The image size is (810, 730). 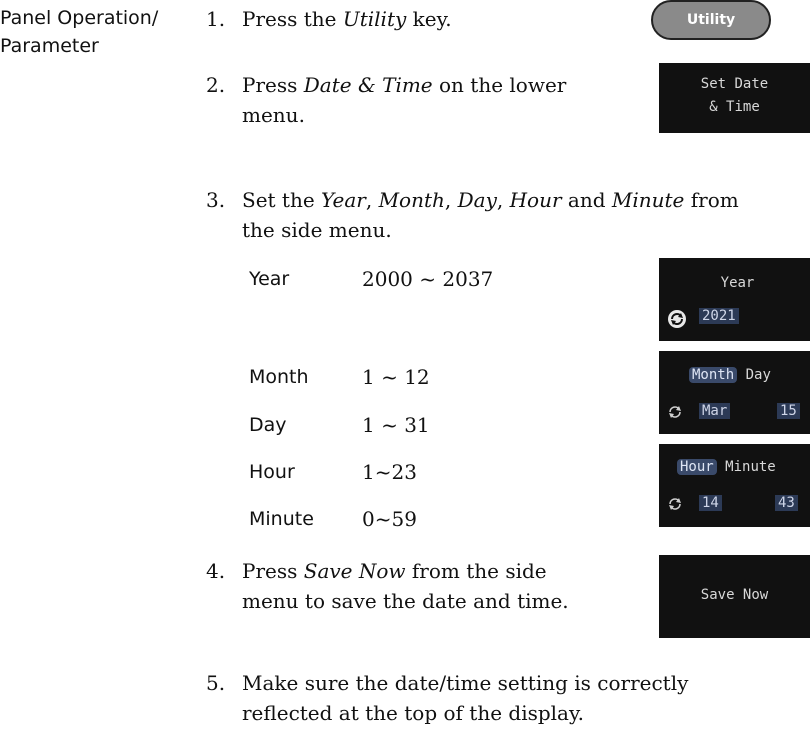 What do you see at coordinates (216, 85) in the screenshot?
I see `step-number: 2.` at bounding box center [216, 85].